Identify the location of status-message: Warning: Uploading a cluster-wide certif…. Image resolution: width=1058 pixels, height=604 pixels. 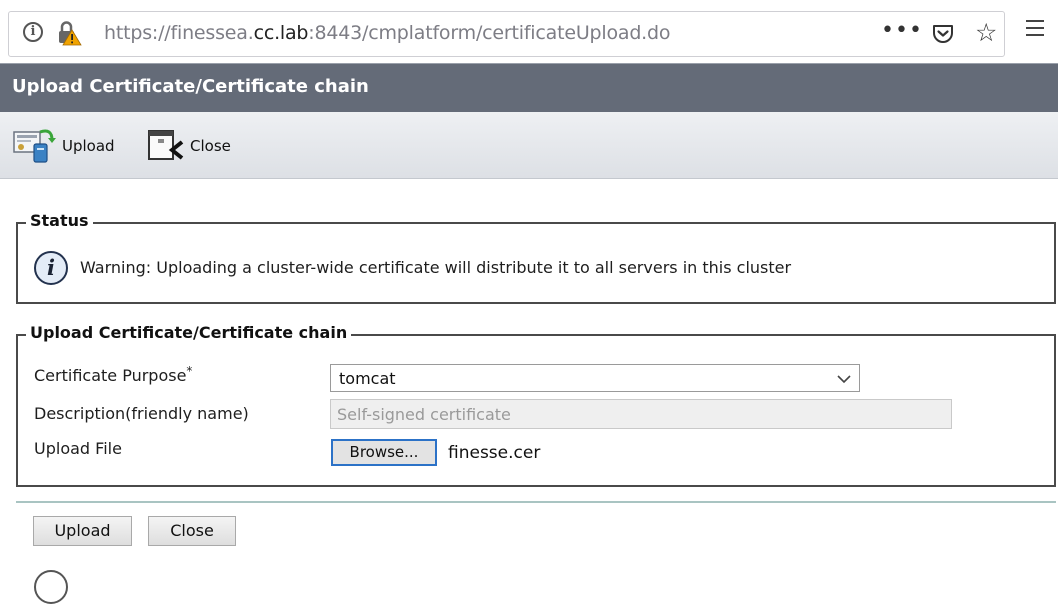
(436, 267).